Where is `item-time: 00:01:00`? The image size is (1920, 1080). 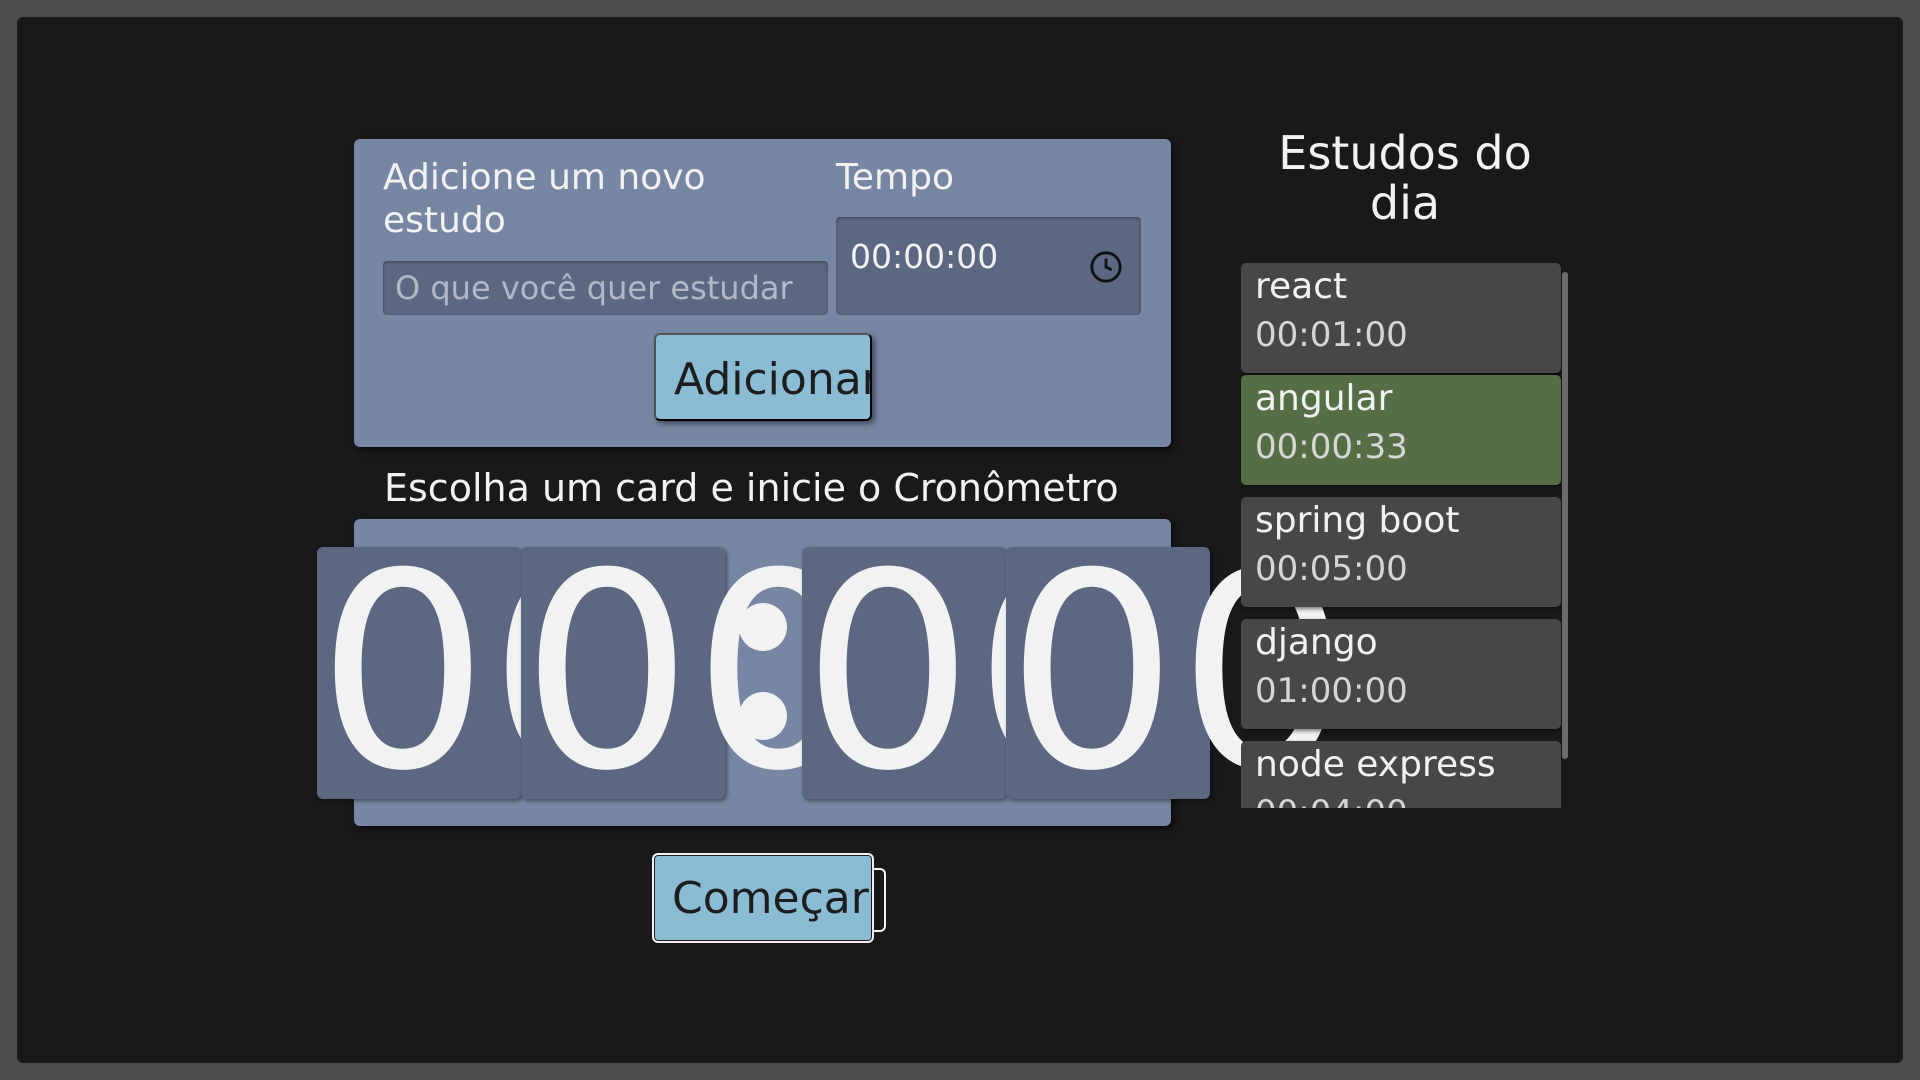 item-time: 00:01:00 is located at coordinates (1331, 335).